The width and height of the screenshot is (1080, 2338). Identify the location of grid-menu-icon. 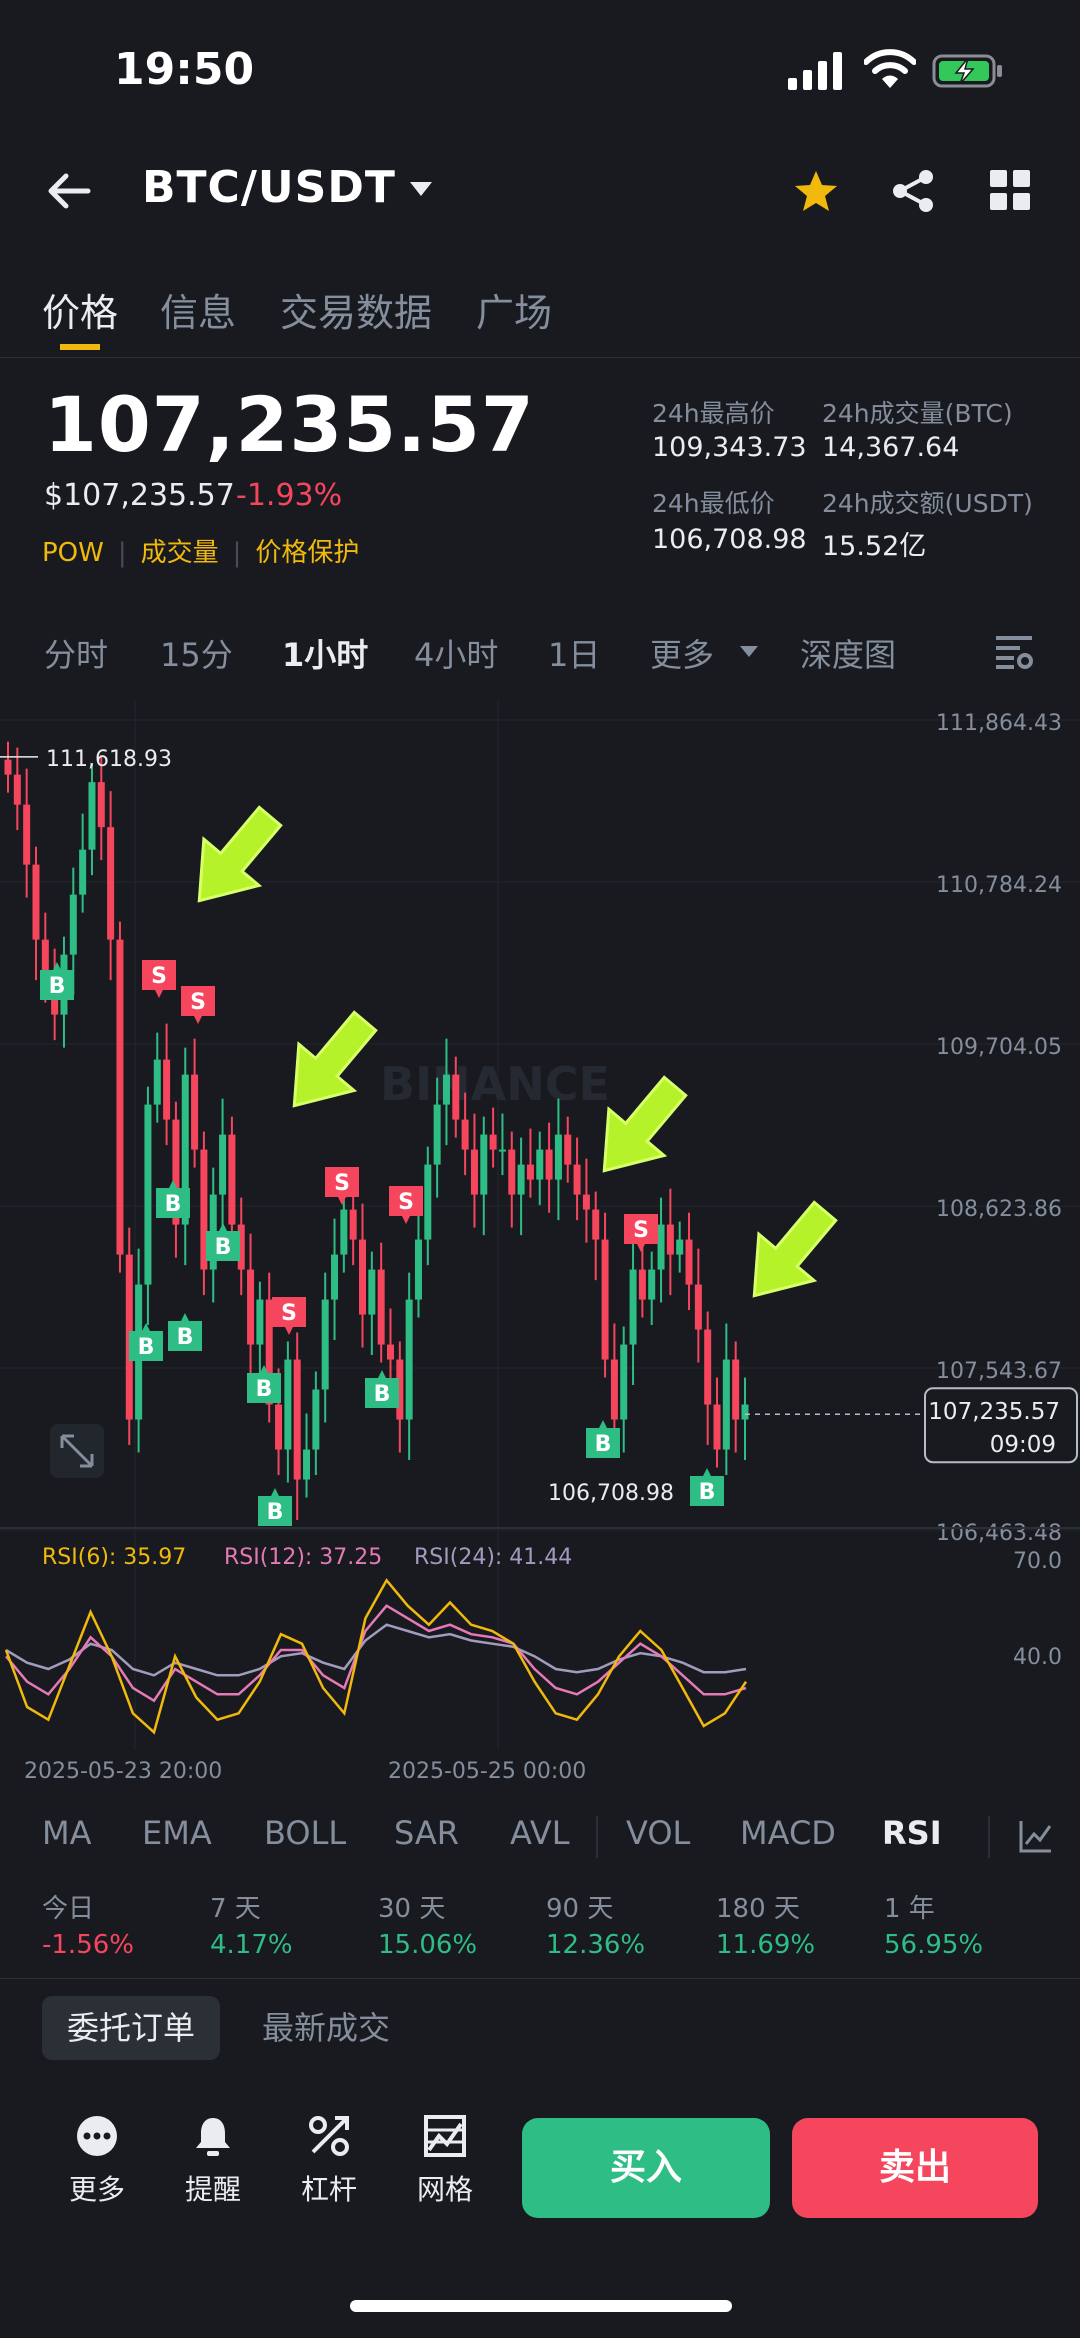
(1010, 190).